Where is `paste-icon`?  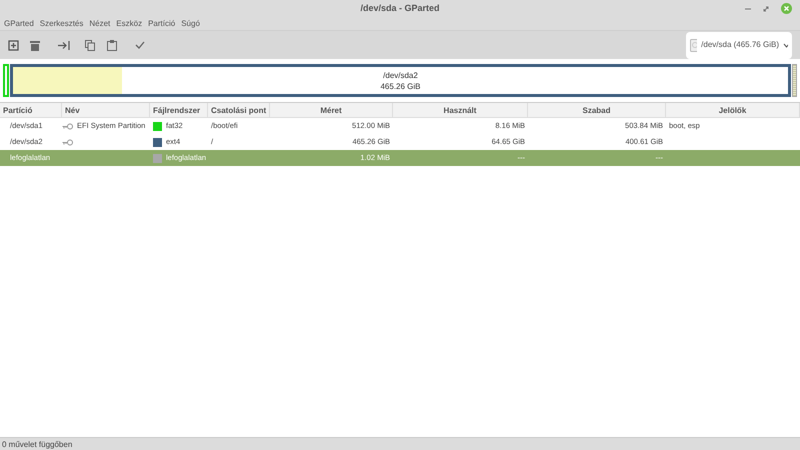
paste-icon is located at coordinates (112, 45).